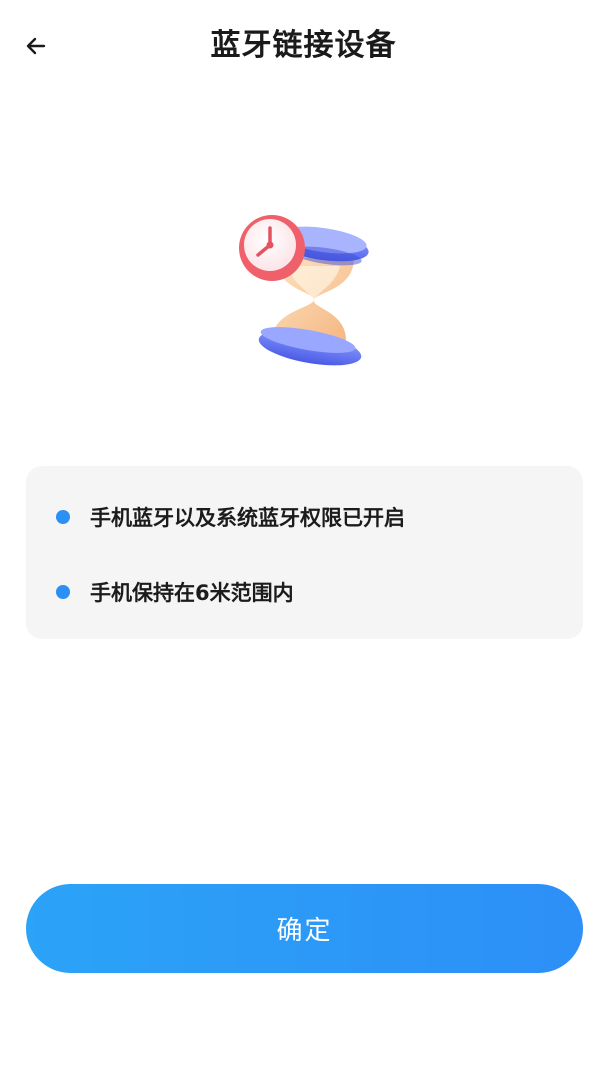 Image resolution: width=607 pixels, height=1080 pixels. I want to click on tip-text: 手机保持在6米范围内, so click(192, 593).